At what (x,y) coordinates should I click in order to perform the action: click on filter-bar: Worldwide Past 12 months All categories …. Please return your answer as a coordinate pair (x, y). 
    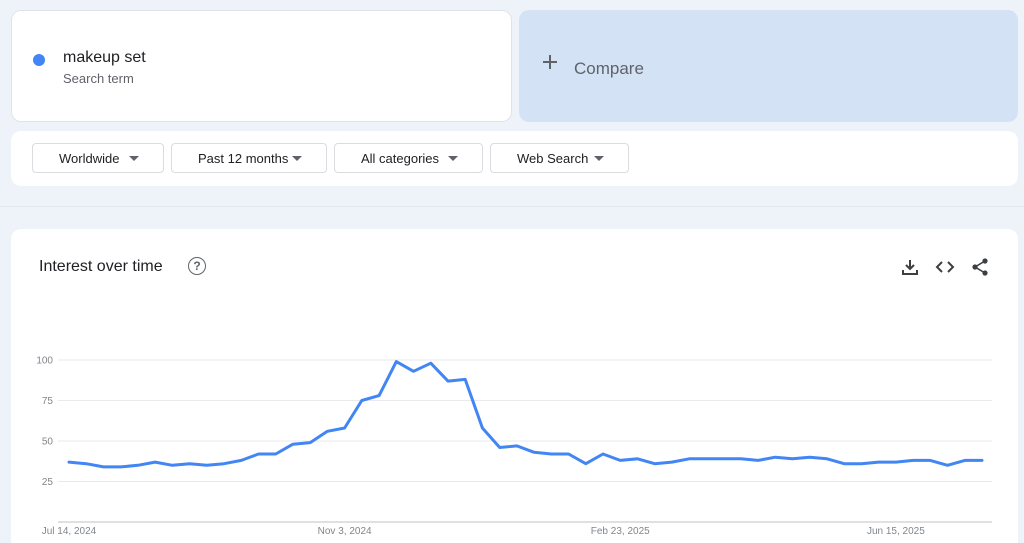
    Looking at the image, I should click on (514, 158).